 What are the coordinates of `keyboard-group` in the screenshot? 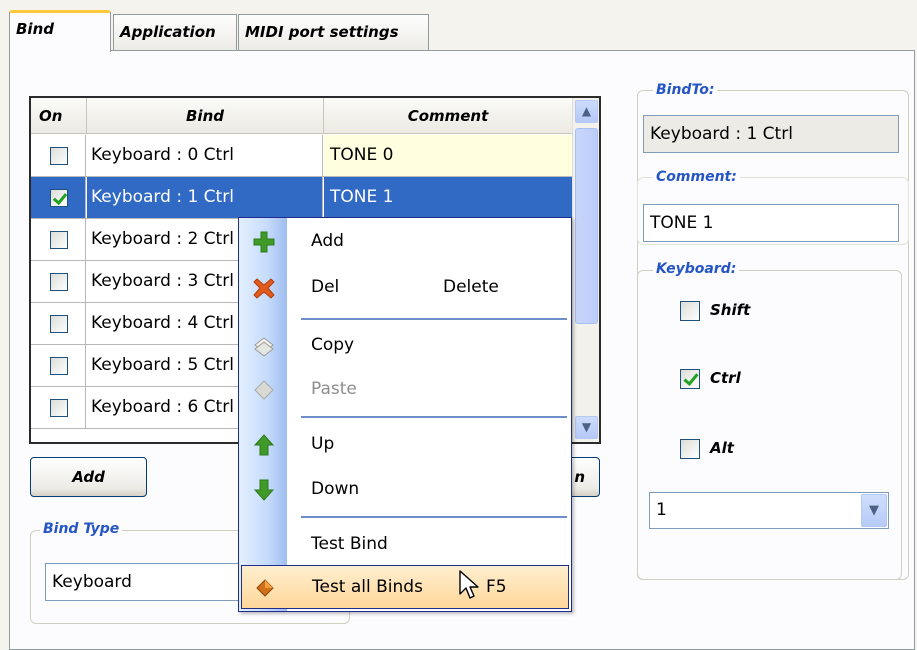 It's located at (769, 425).